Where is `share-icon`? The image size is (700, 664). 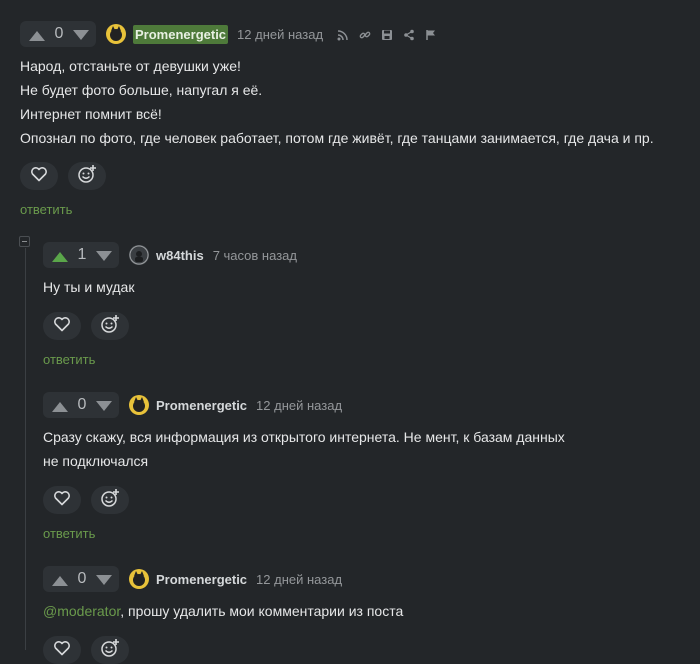
share-icon is located at coordinates (409, 34).